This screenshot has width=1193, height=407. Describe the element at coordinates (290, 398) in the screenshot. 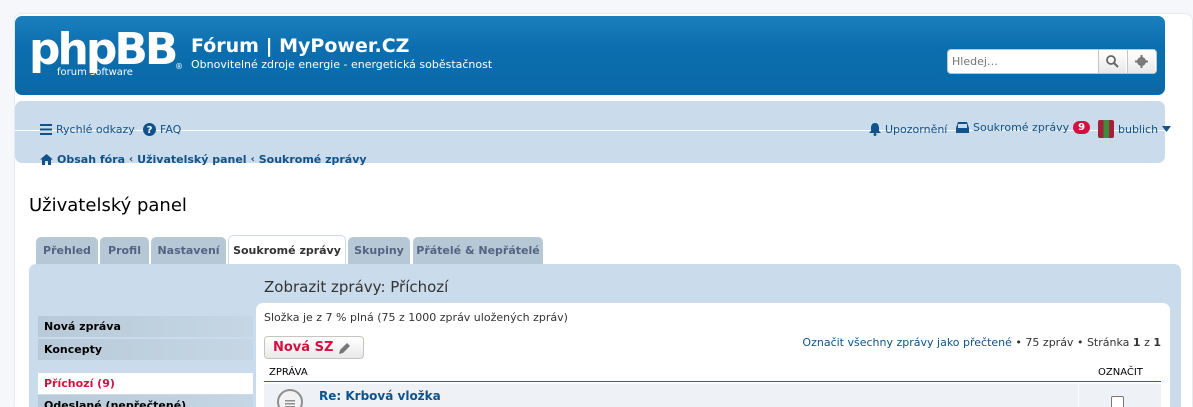

I see `message-read-icon` at that location.